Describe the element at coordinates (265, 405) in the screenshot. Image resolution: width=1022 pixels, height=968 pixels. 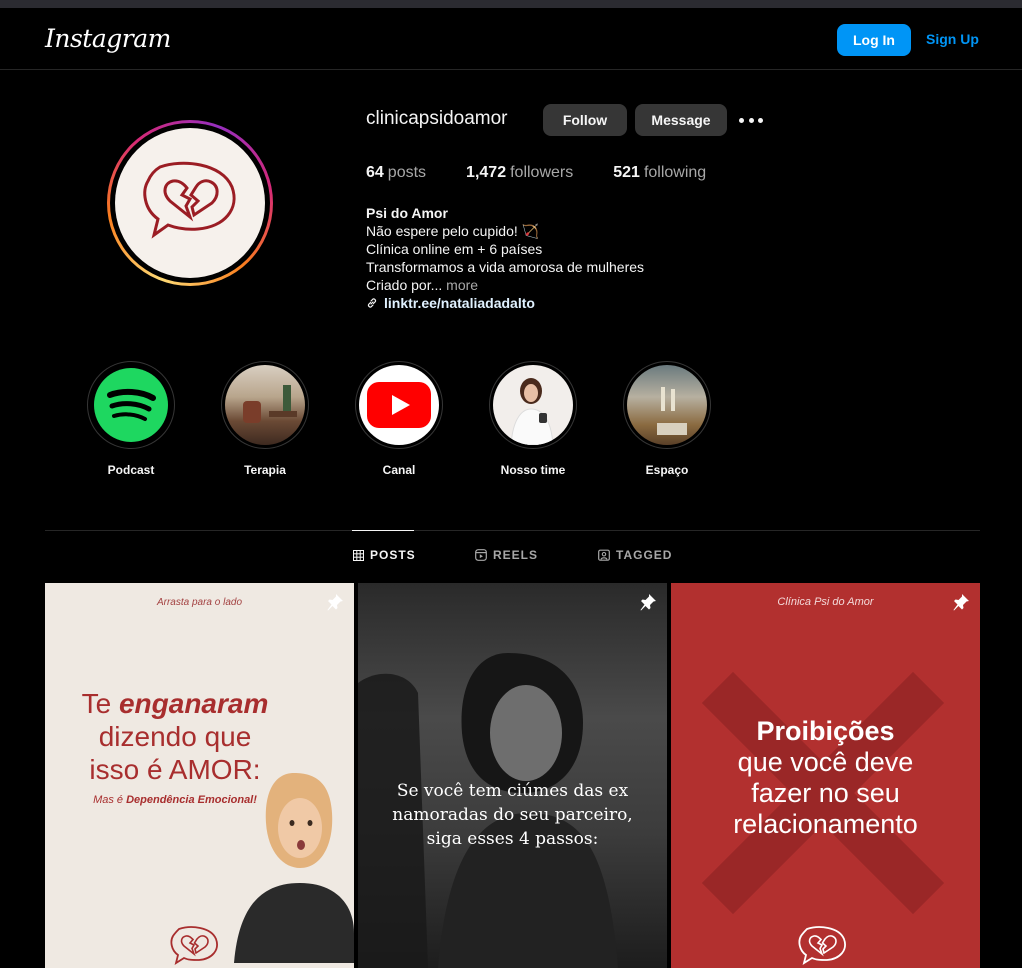
I see `office-photo-thumbnail` at that location.